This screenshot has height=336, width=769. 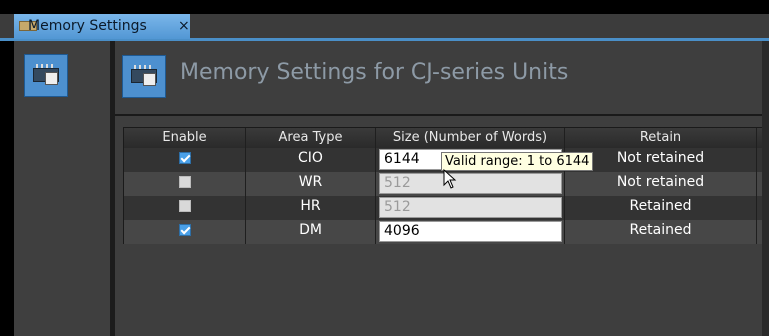 What do you see at coordinates (450, 179) in the screenshot?
I see `mouse-pointer-icon` at bounding box center [450, 179].